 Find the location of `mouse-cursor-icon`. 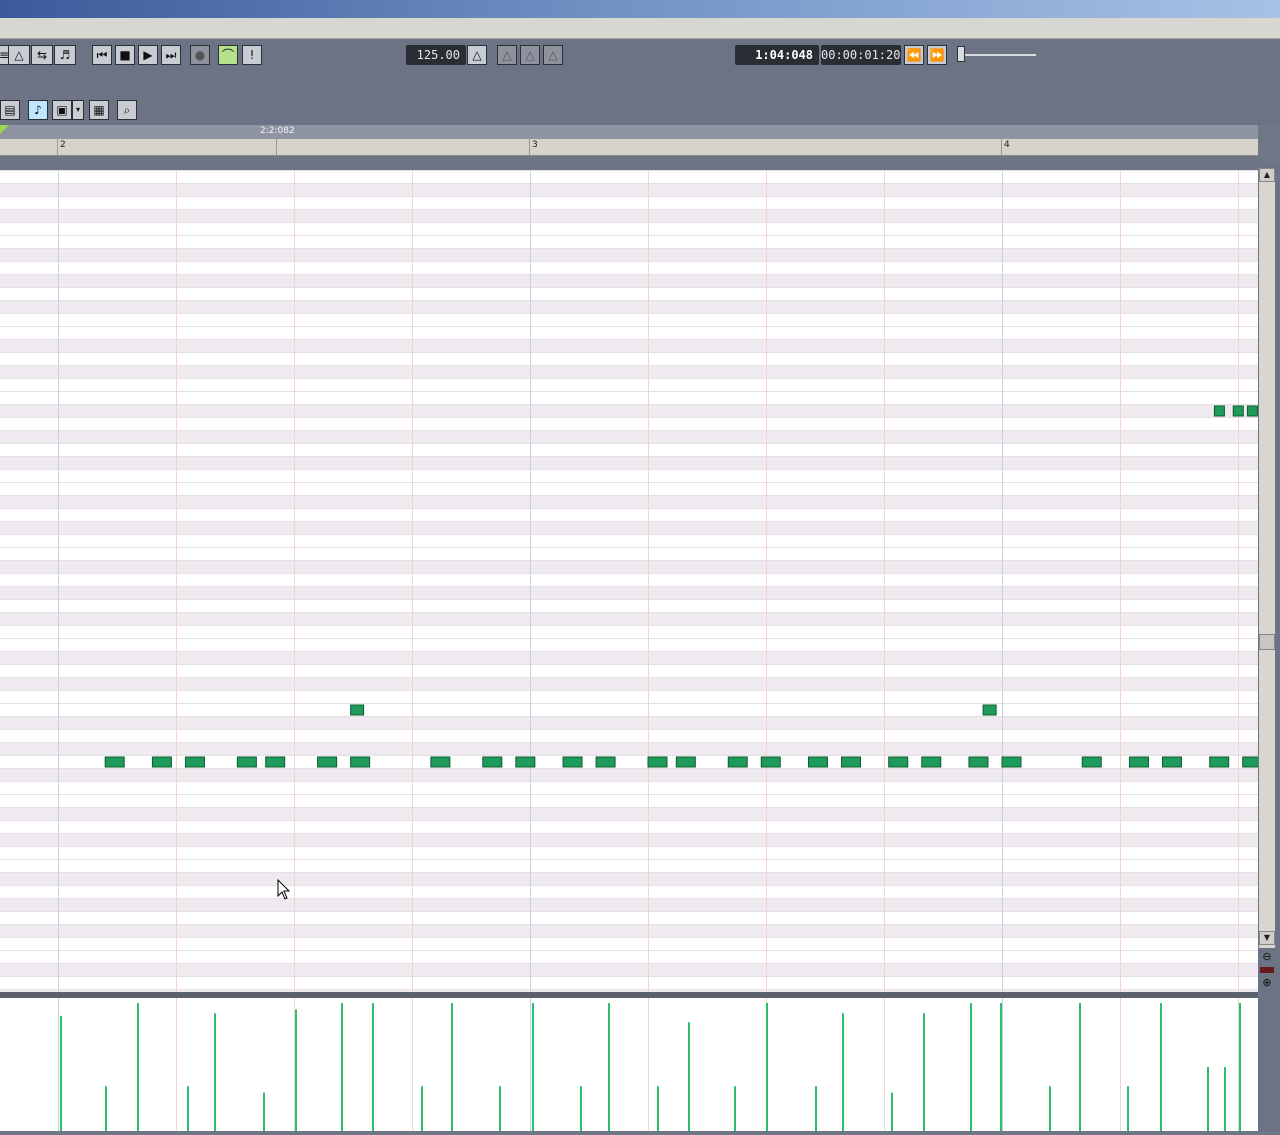

mouse-cursor-icon is located at coordinates (284, 889).